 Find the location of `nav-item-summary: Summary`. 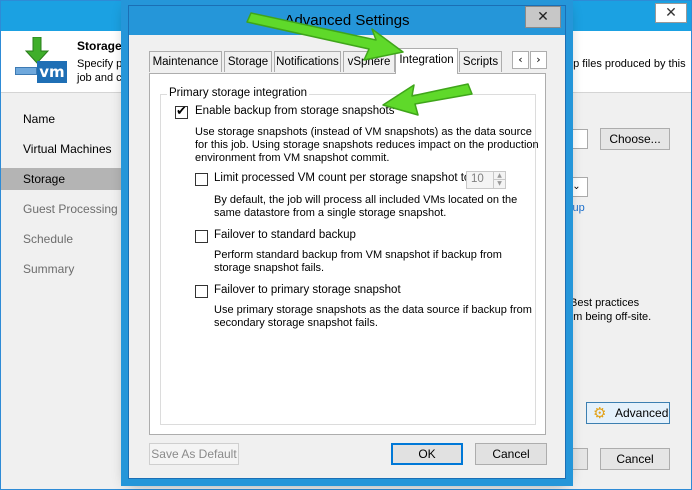

nav-item-summary: Summary is located at coordinates (66, 269).